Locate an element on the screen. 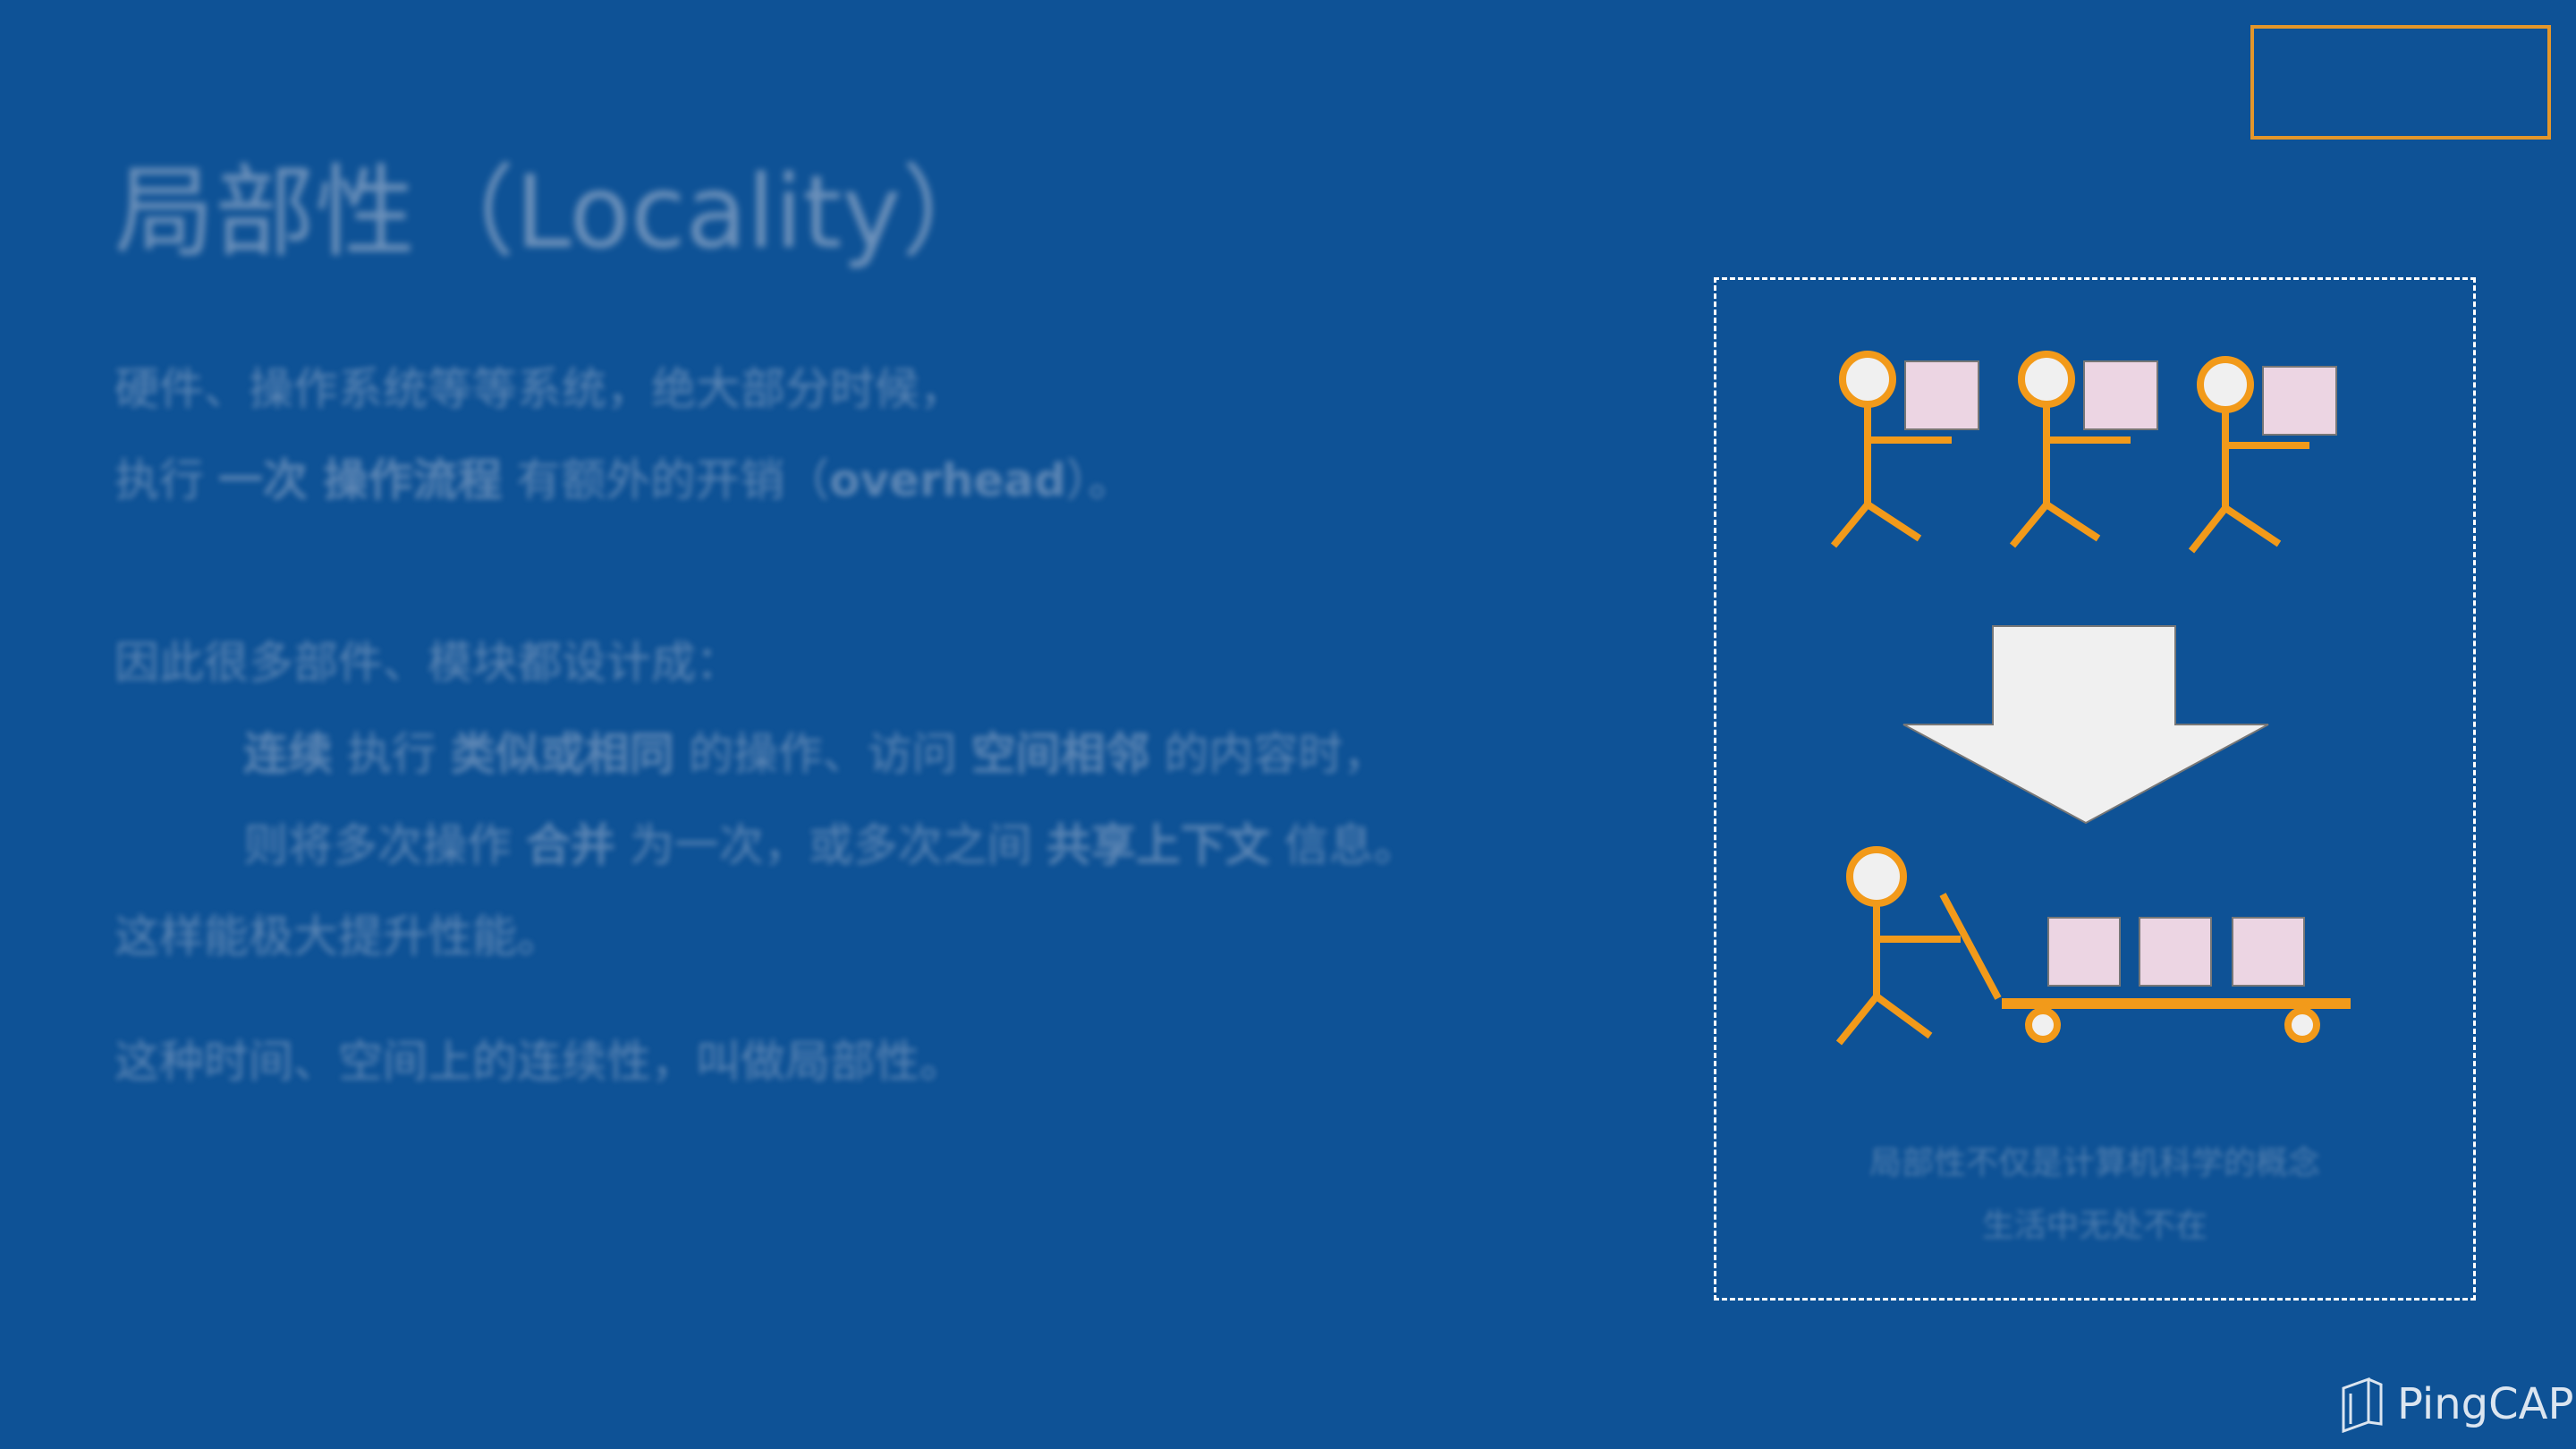 This screenshot has width=2576, height=1449. illustration-caption-line2: 生活中无处不在 is located at coordinates (2094, 1226).